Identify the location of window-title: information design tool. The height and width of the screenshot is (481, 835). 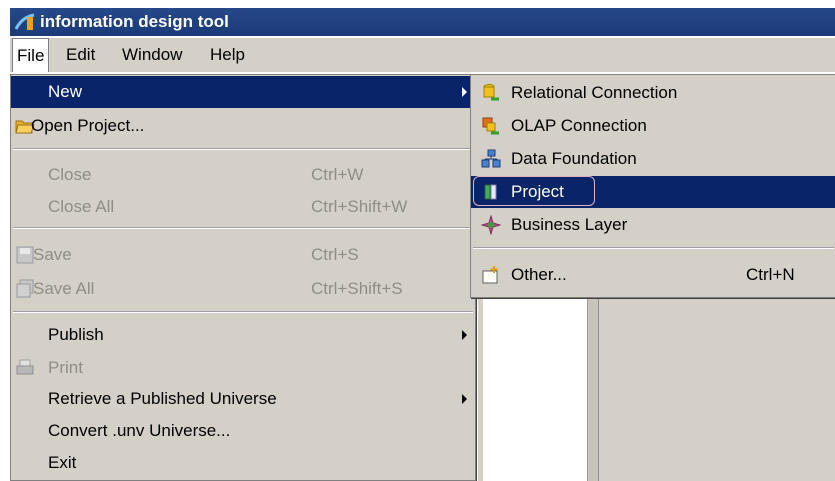
(134, 21).